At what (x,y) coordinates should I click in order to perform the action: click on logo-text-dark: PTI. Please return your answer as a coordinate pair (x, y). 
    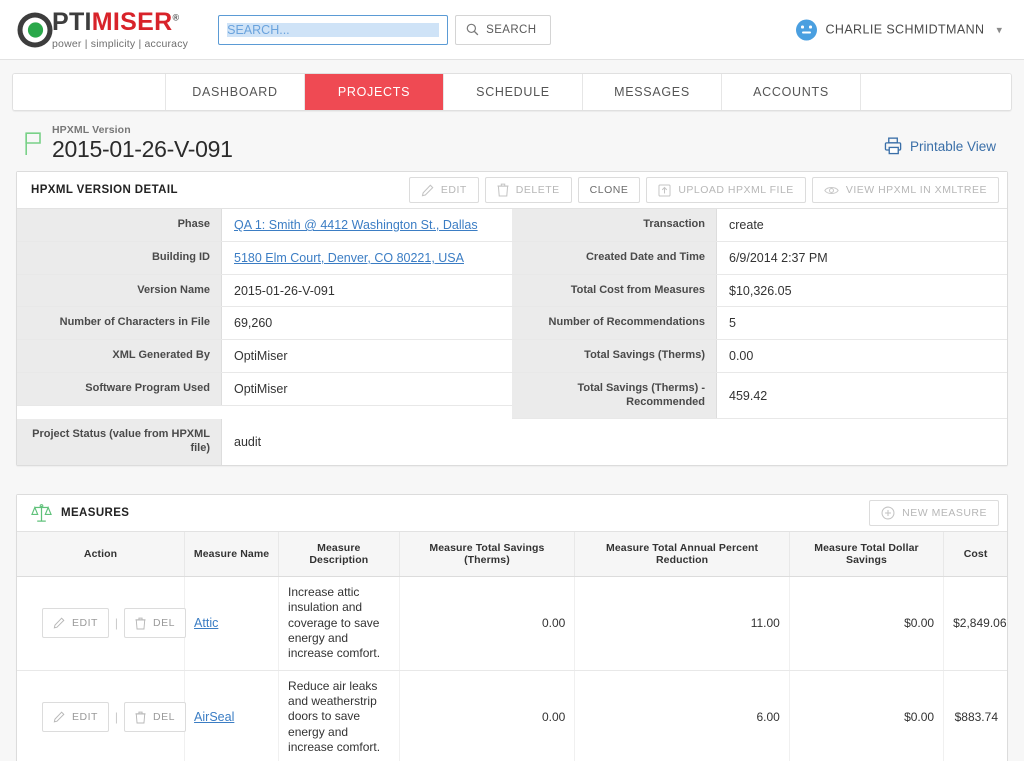
    Looking at the image, I should click on (72, 21).